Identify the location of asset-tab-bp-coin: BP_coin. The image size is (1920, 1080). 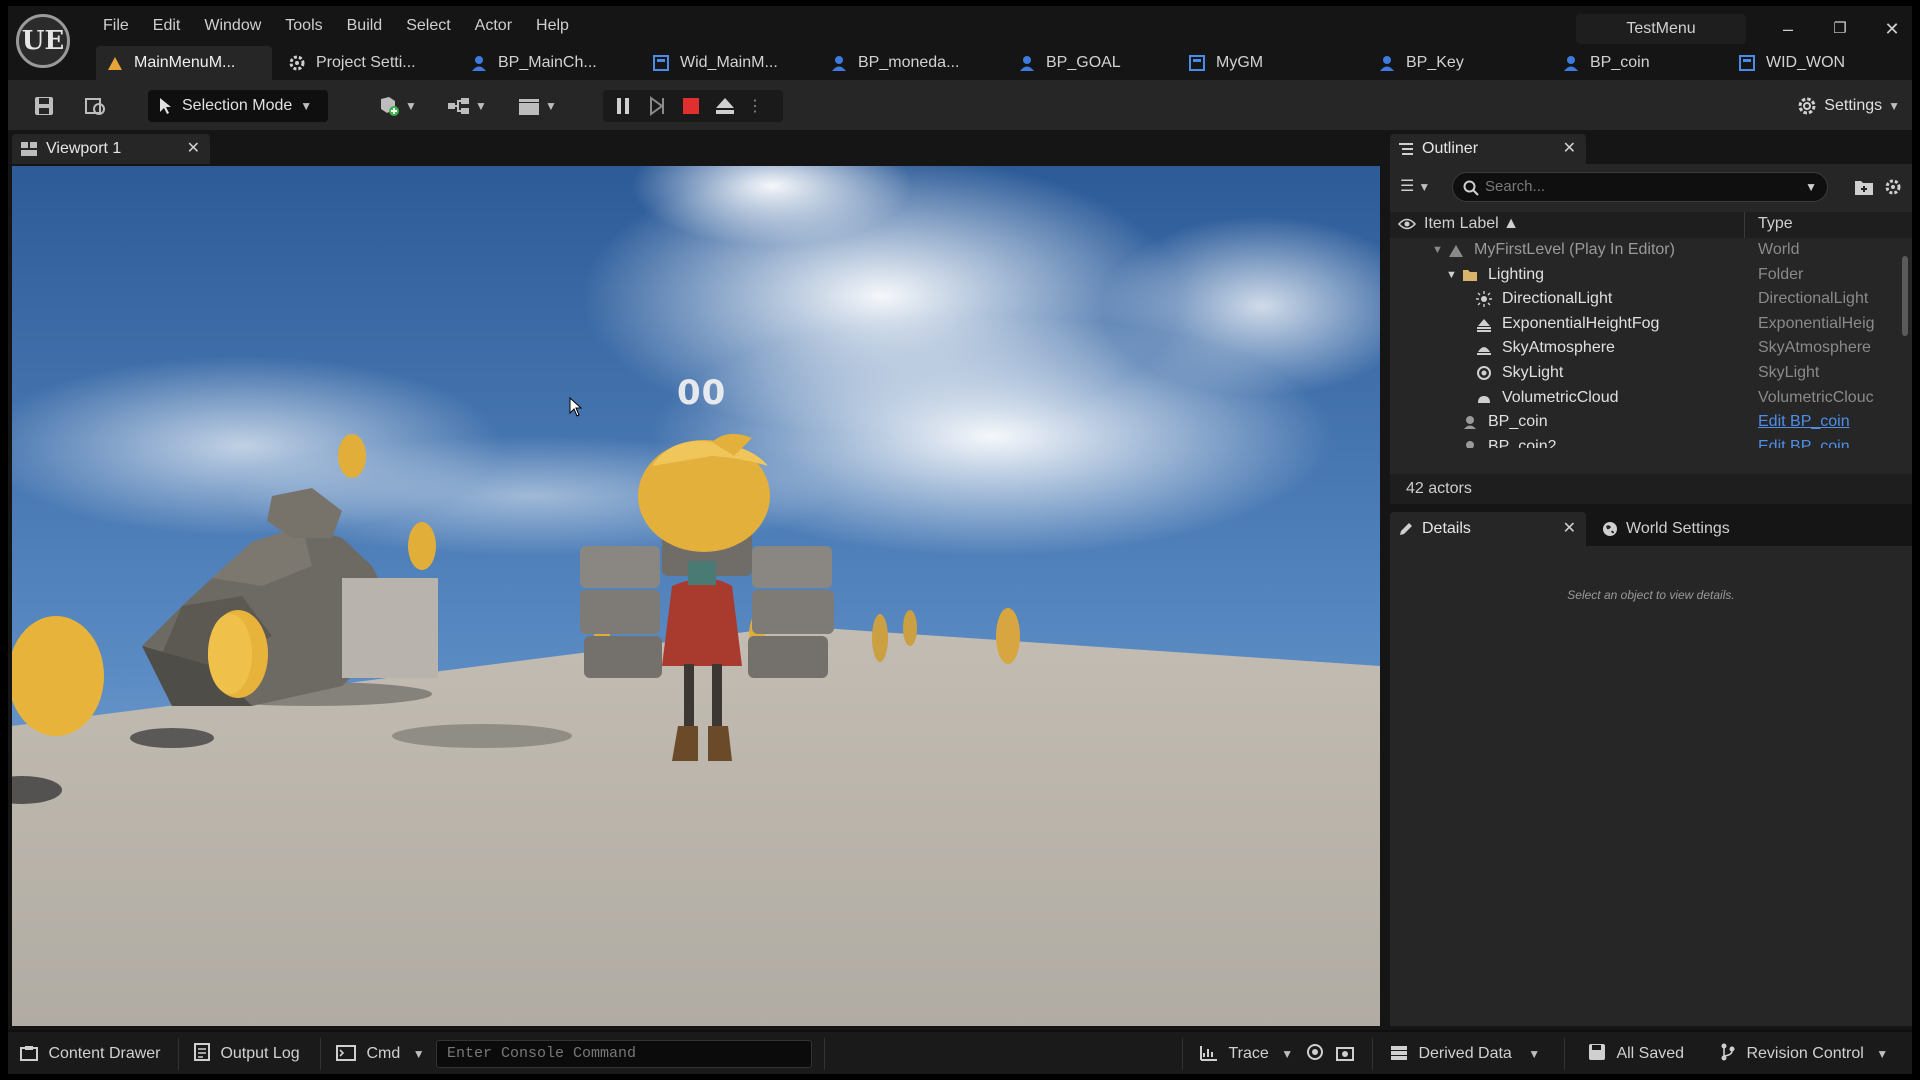
(1601, 63).